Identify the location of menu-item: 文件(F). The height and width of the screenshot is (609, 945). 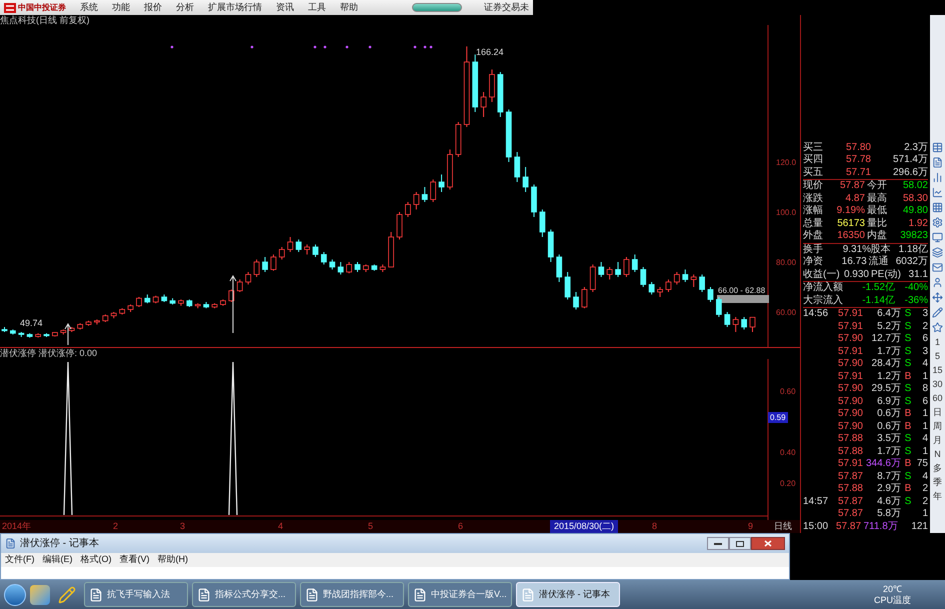
(19, 560).